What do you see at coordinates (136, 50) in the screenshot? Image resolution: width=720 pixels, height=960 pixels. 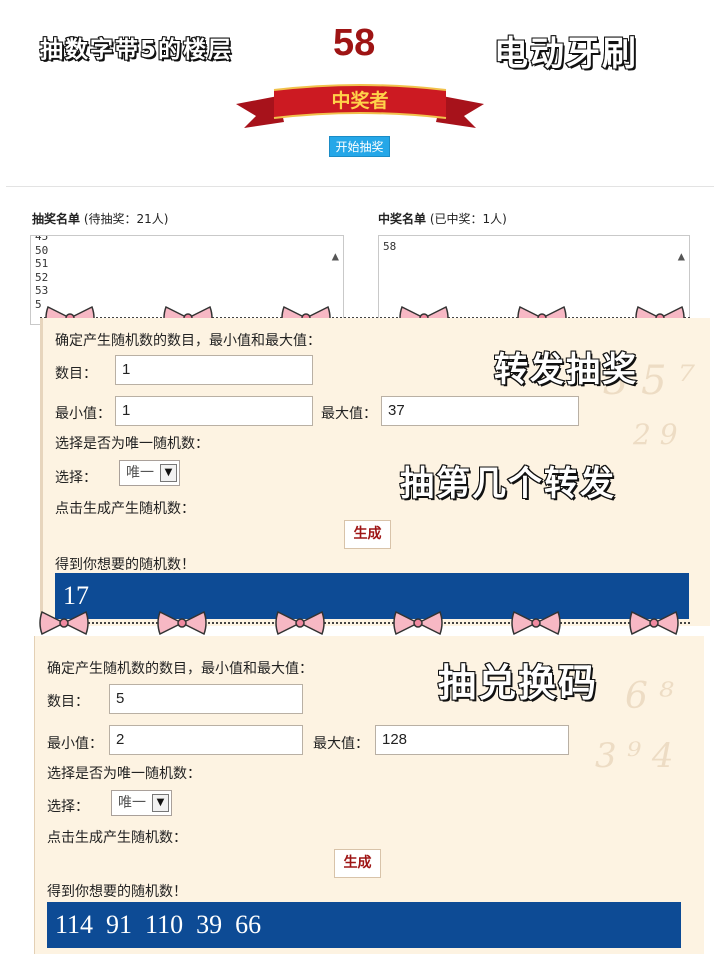 I see `caption-floor-rule: 抽数字带5的楼层` at bounding box center [136, 50].